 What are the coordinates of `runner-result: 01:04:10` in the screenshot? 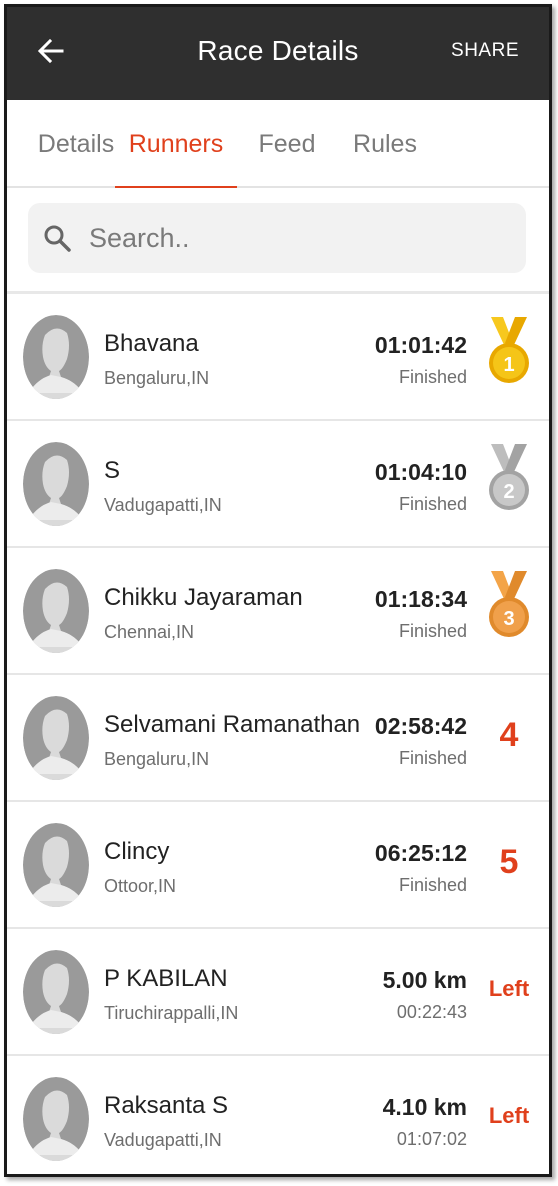 It's located at (420, 472).